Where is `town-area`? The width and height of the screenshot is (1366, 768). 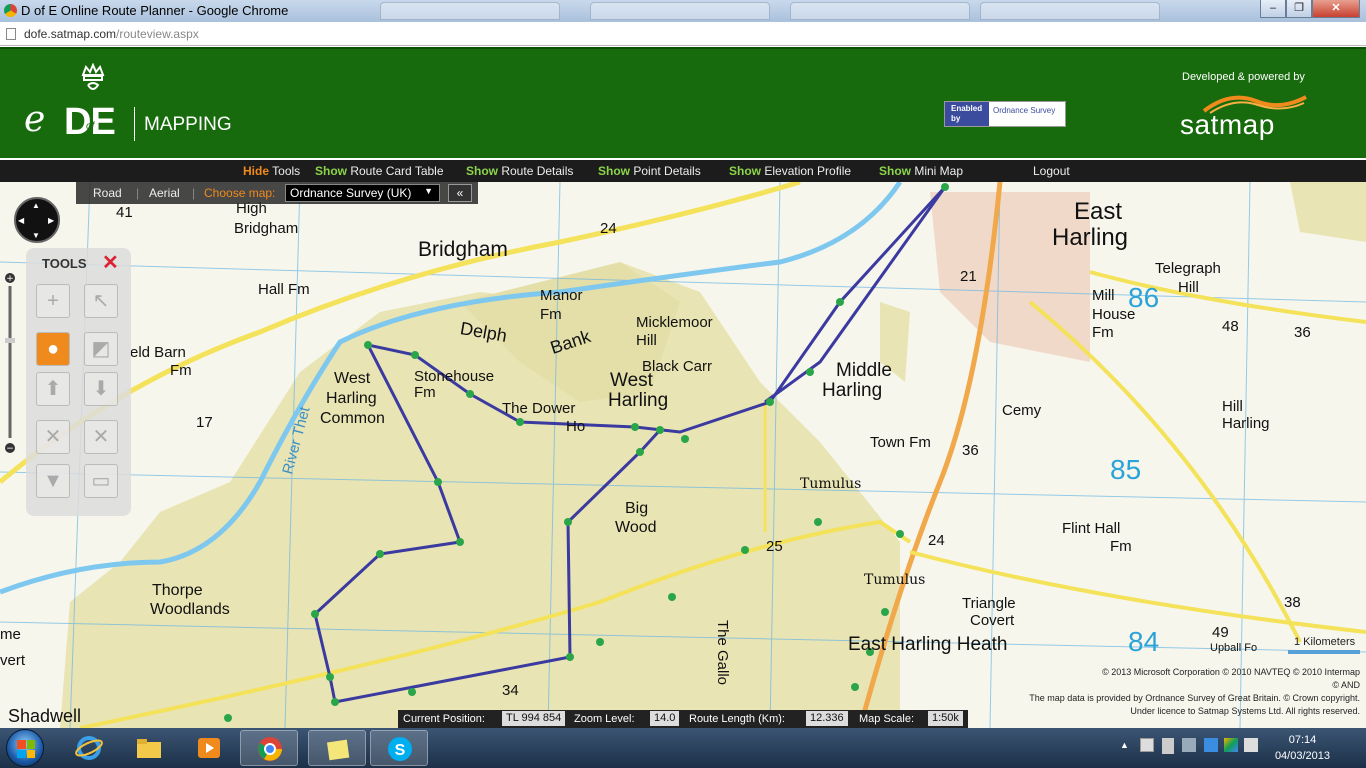 town-area is located at coordinates (1010, 277).